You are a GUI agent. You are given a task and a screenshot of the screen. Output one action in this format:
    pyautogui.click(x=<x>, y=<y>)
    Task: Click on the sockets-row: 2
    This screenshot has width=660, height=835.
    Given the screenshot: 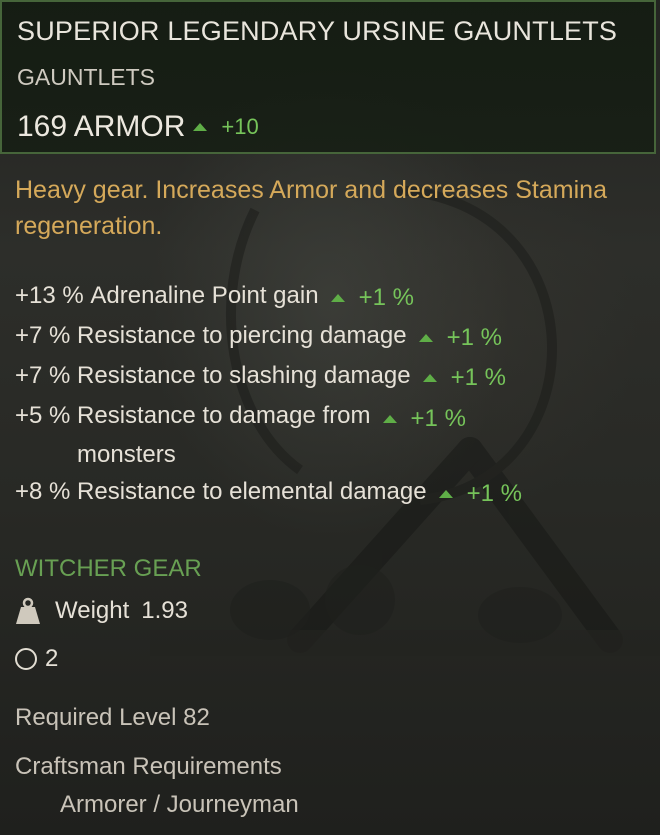 What is the action you would take?
    pyautogui.click(x=36, y=659)
    